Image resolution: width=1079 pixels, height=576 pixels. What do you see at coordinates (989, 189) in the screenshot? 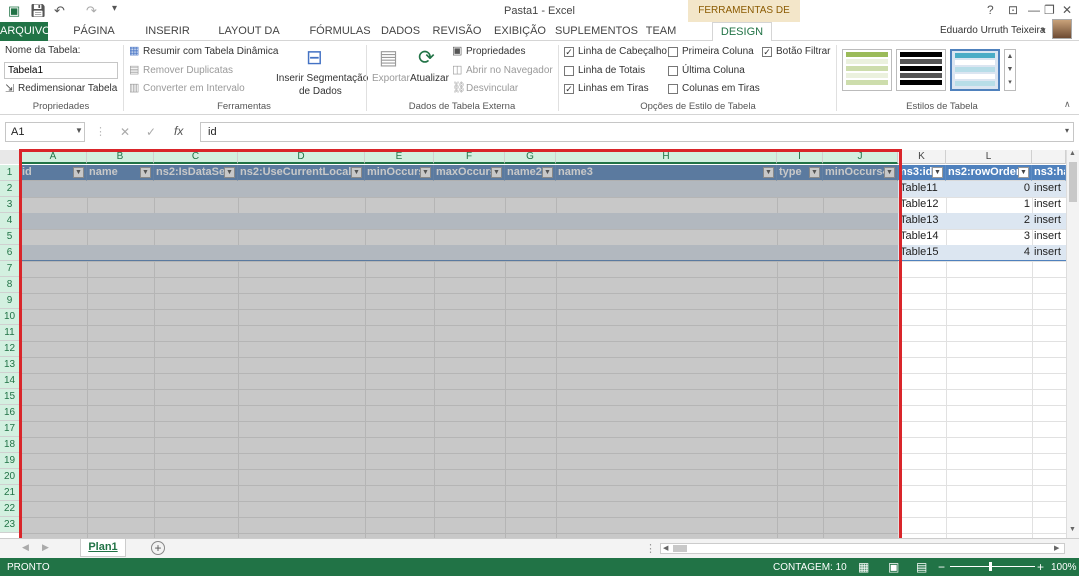
I see `table-cell: 0` at bounding box center [989, 189].